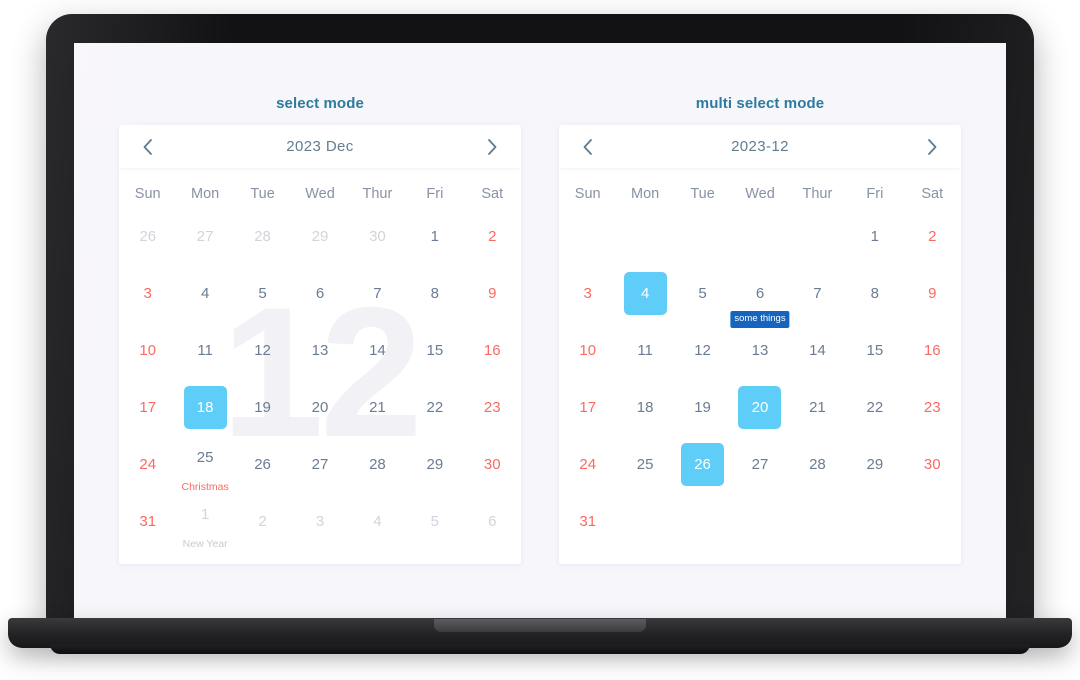 This screenshot has height=680, width=1080. I want to click on day-inner: 20, so click(760, 407).